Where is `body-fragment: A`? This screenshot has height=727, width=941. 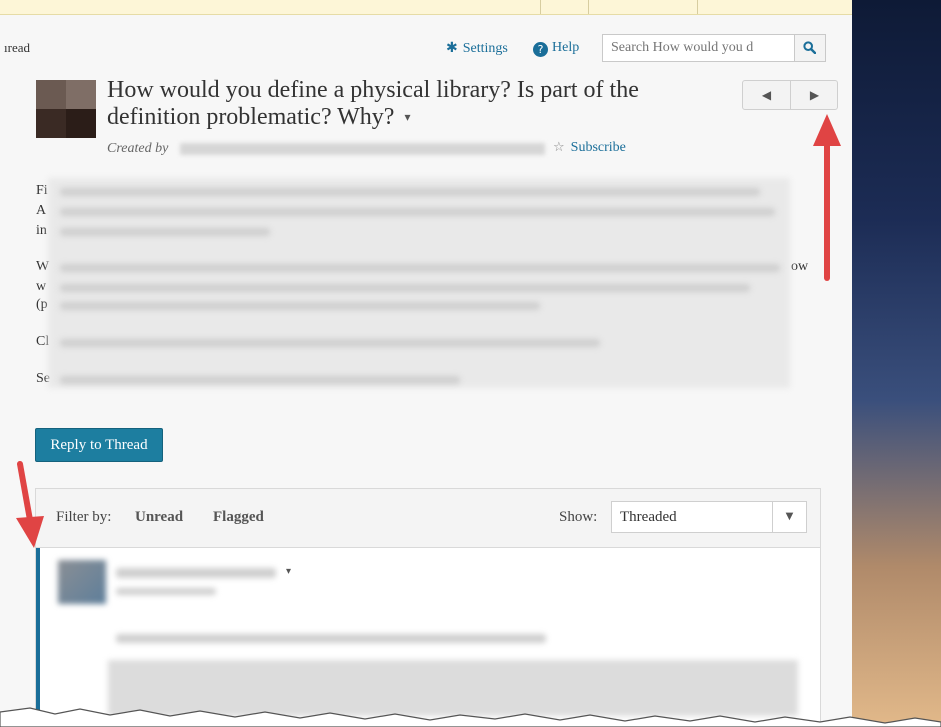
body-fragment: A is located at coordinates (41, 210).